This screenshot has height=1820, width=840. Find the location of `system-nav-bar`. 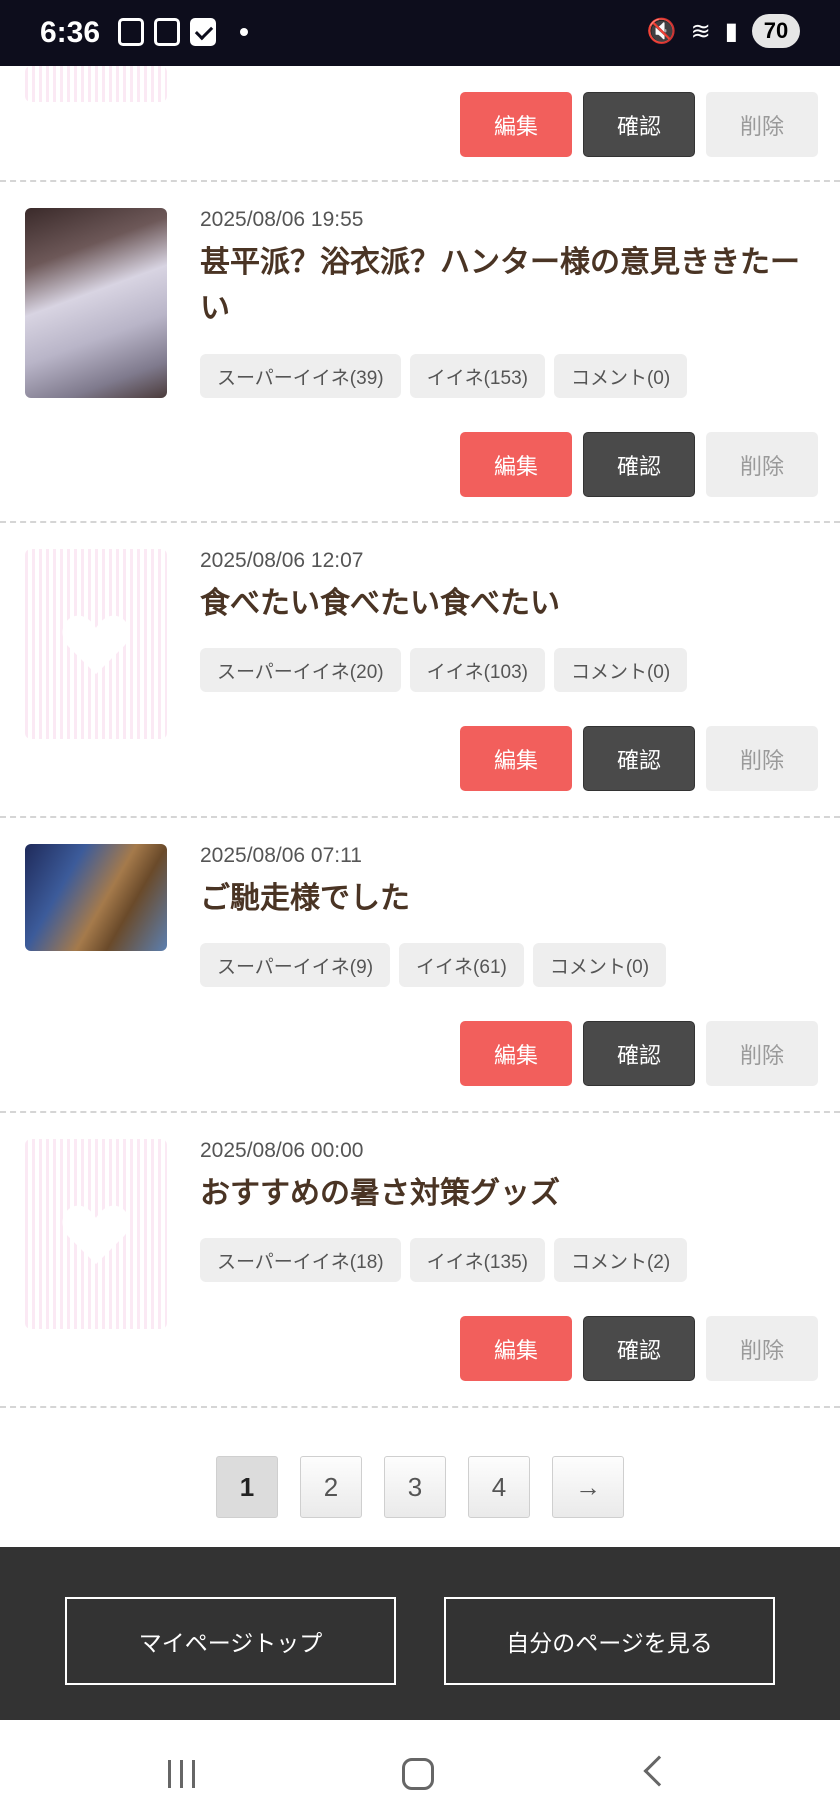

system-nav-bar is located at coordinates (420, 1770).